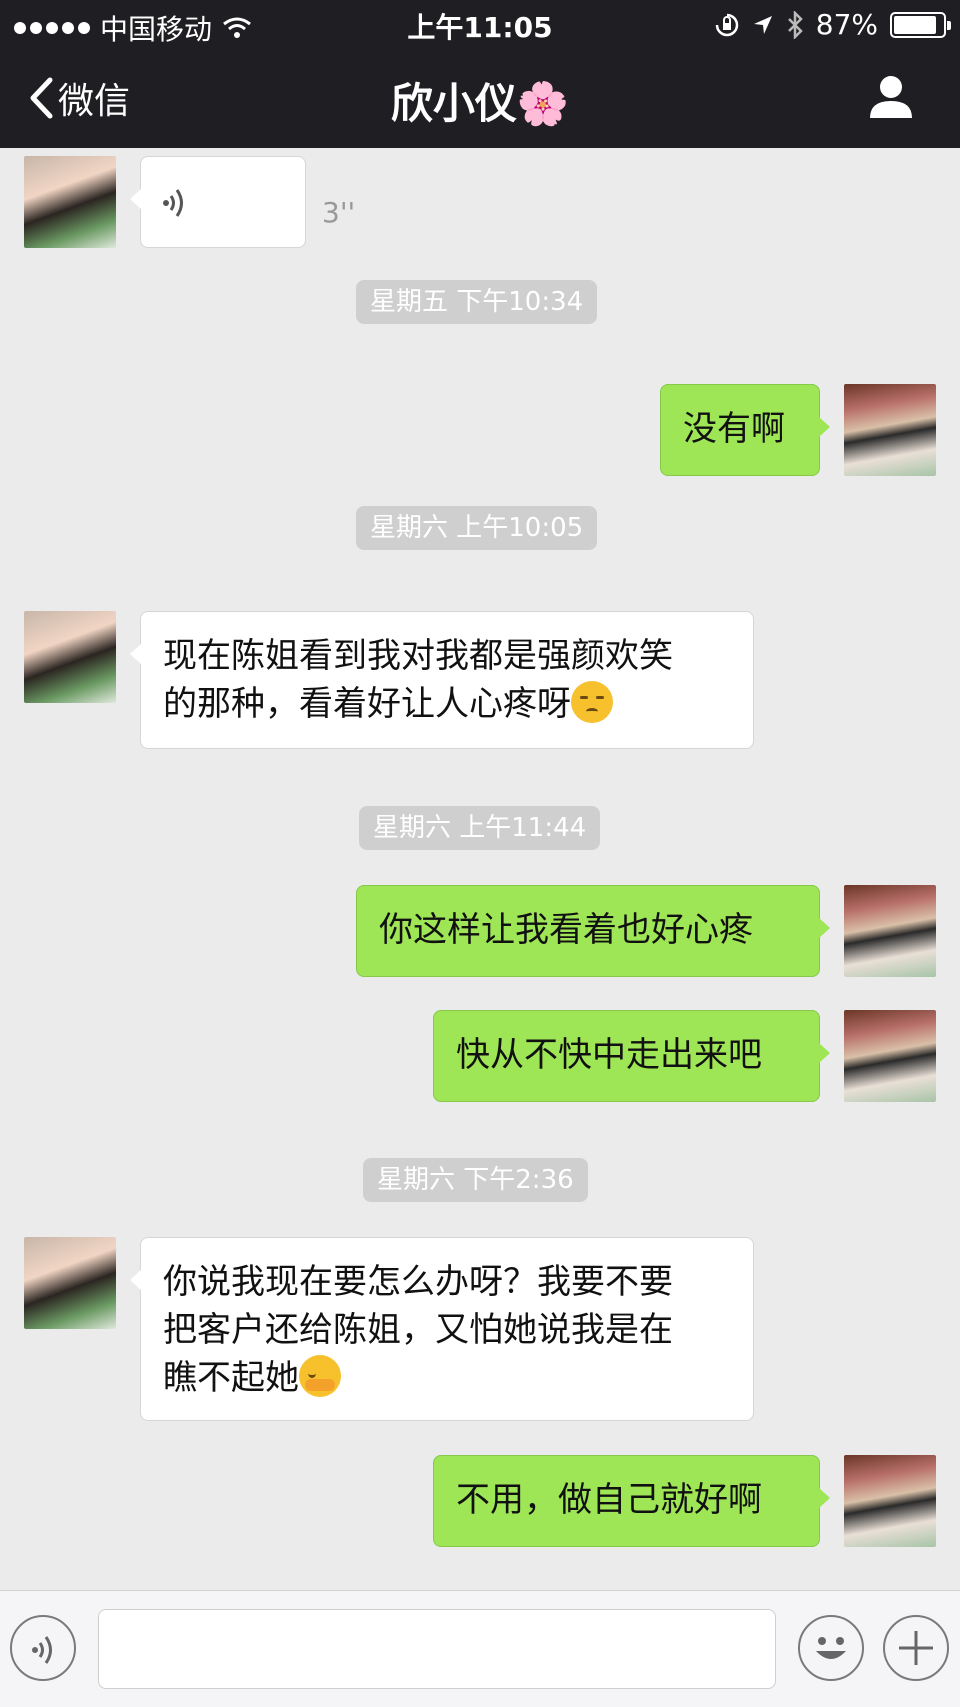 Image resolution: width=960 pixels, height=1707 pixels. Describe the element at coordinates (231, 1378) in the screenshot. I see `message-text-line: 瞧不起她` at that location.